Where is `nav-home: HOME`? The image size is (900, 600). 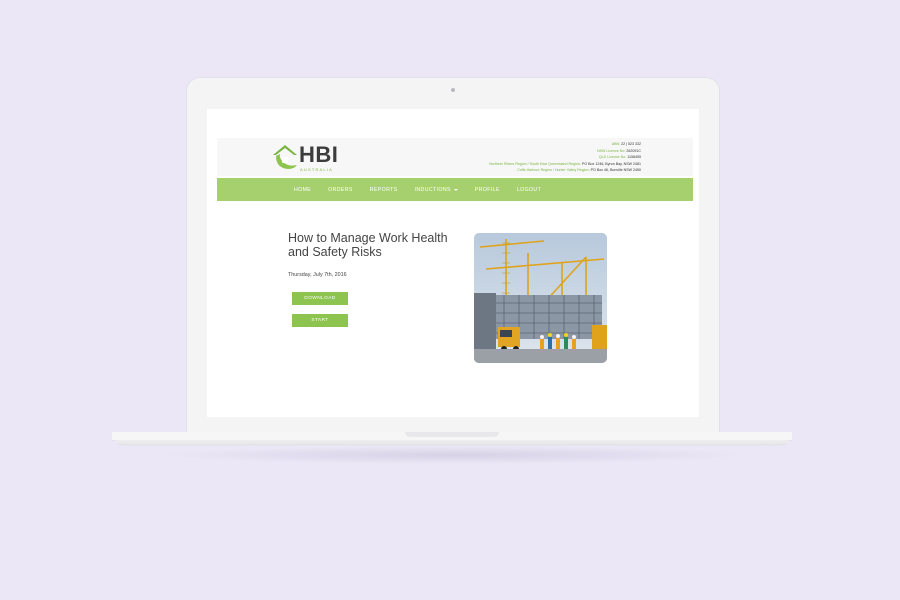
nav-home: HOME is located at coordinates (302, 190).